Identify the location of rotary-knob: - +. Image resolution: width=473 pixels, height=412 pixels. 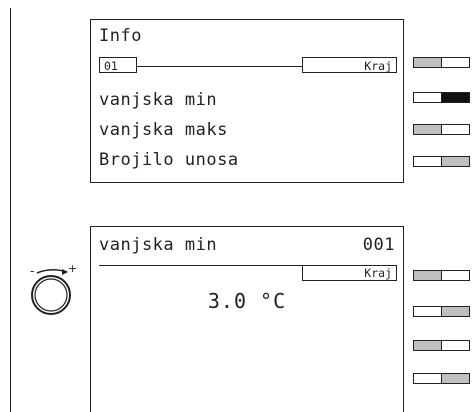
(53, 288).